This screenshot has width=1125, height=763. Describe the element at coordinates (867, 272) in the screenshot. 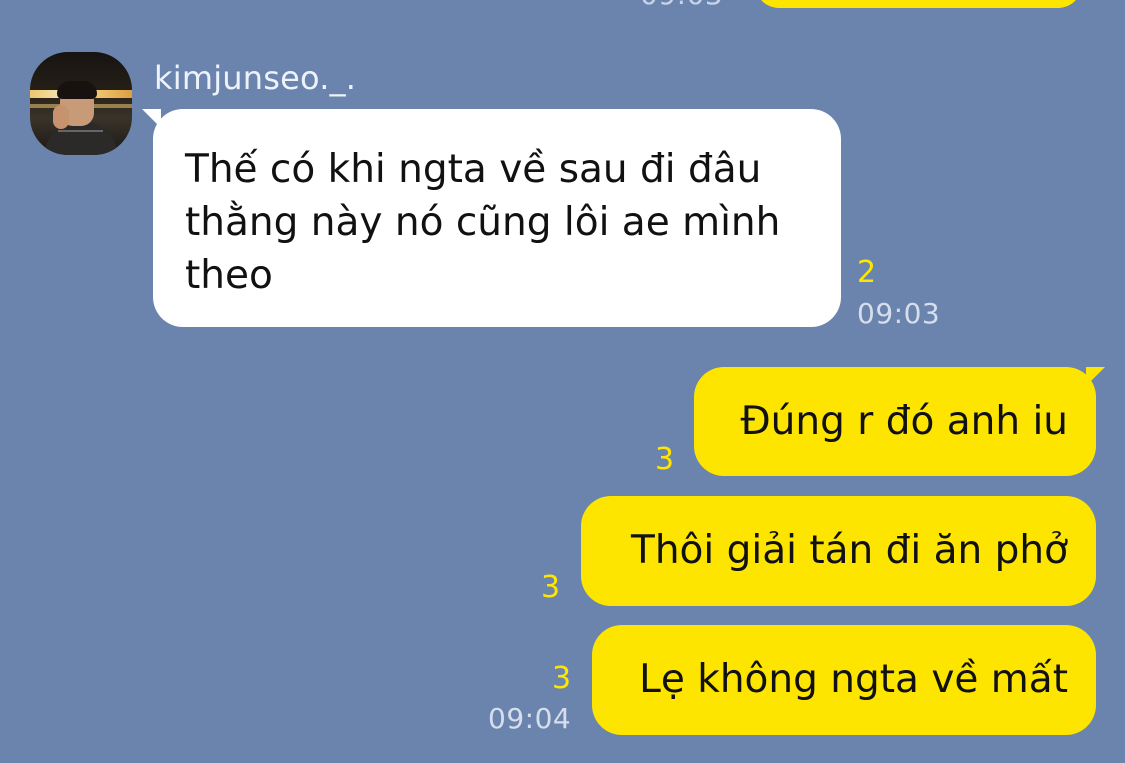

I see `incoming-unread-count: 2` at that location.